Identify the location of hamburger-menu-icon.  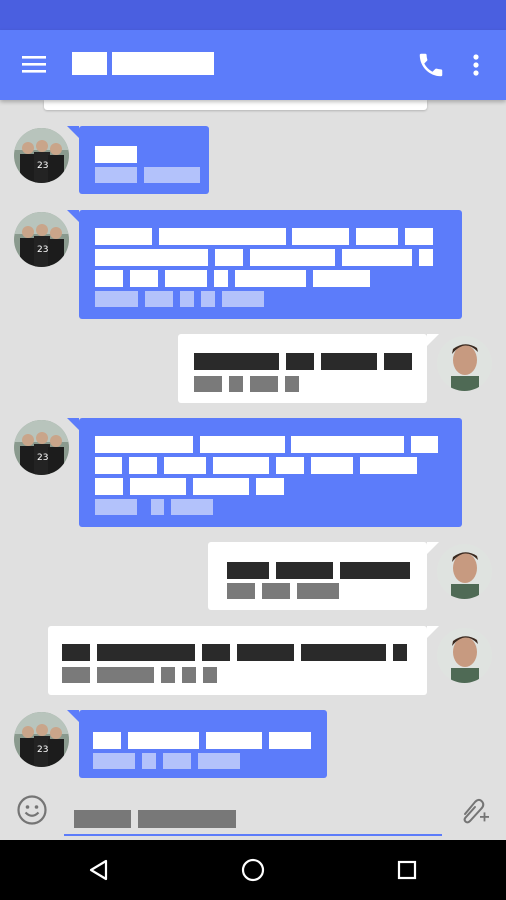
(34, 64).